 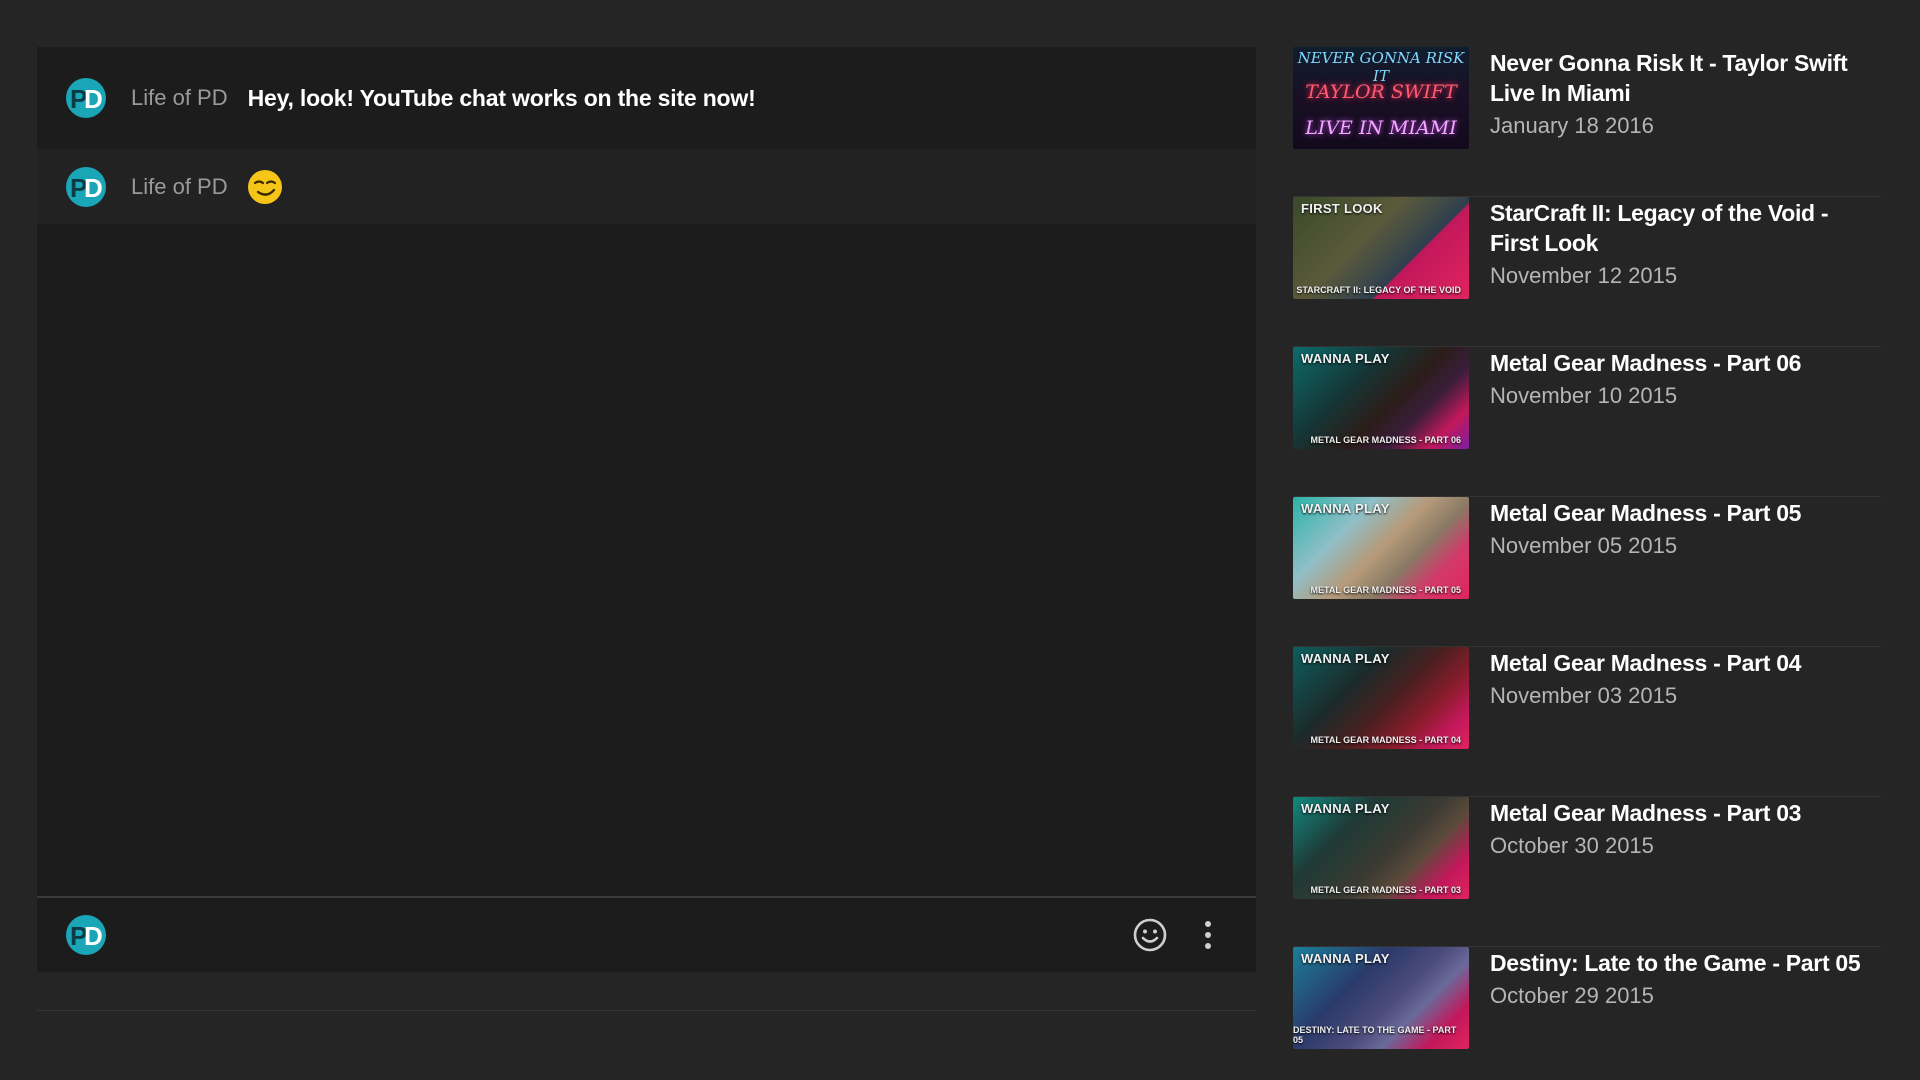 What do you see at coordinates (646, 186) in the screenshot?
I see `chat-message: P D Life of PD` at bounding box center [646, 186].